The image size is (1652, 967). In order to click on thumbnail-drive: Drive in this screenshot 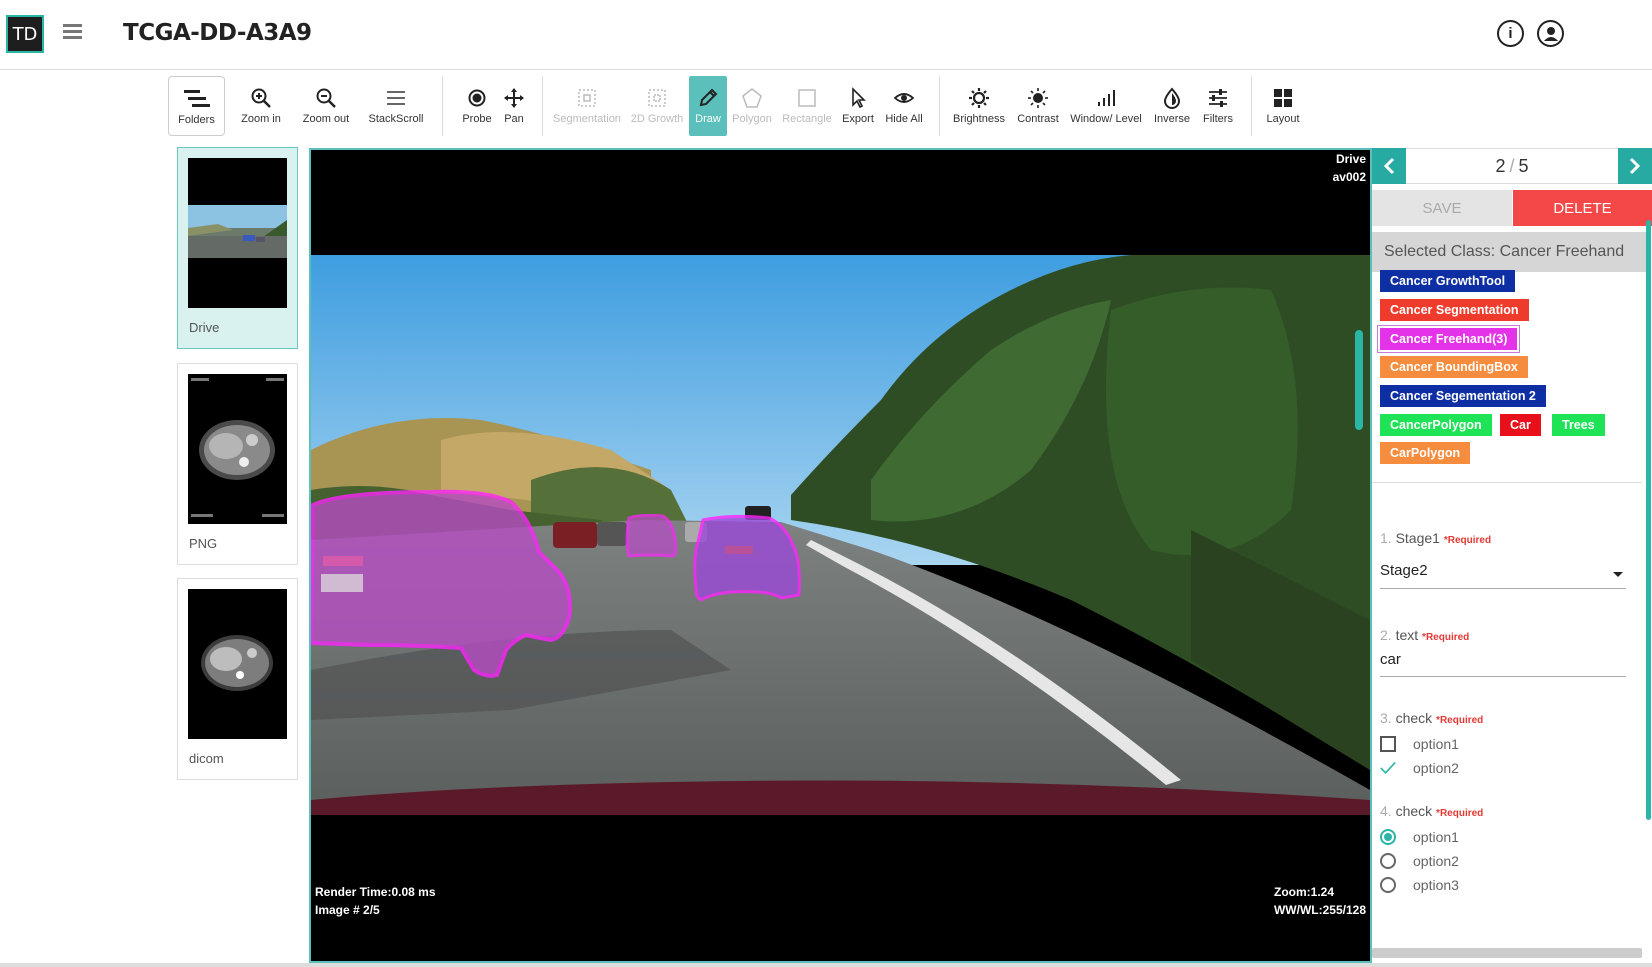, I will do `click(237, 248)`.